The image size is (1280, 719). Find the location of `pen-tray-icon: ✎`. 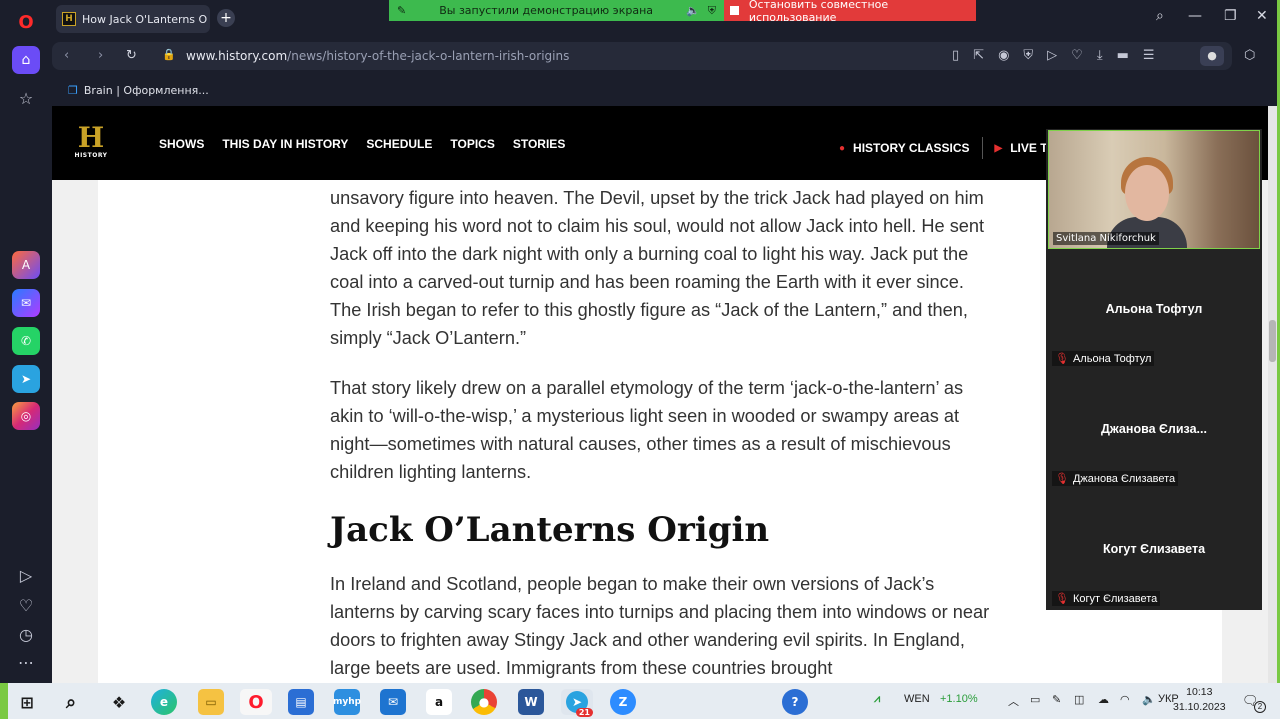

pen-tray-icon: ✎ is located at coordinates (1056, 699).